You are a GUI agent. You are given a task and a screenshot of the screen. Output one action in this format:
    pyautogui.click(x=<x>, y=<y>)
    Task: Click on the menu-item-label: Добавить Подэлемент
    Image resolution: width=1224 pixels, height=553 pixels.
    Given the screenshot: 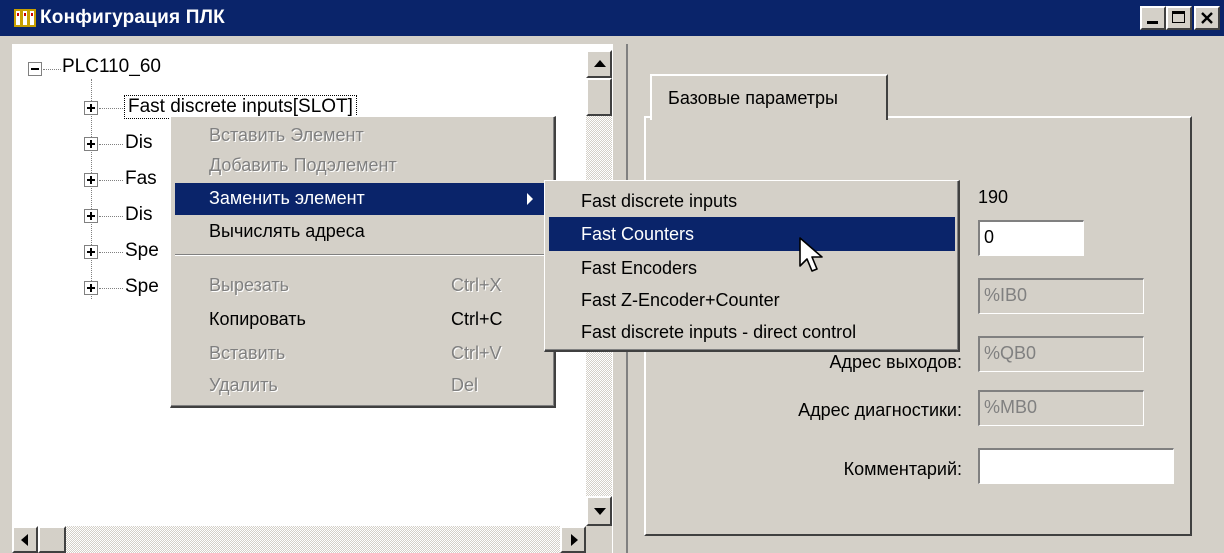 What is the action you would take?
    pyautogui.click(x=303, y=165)
    